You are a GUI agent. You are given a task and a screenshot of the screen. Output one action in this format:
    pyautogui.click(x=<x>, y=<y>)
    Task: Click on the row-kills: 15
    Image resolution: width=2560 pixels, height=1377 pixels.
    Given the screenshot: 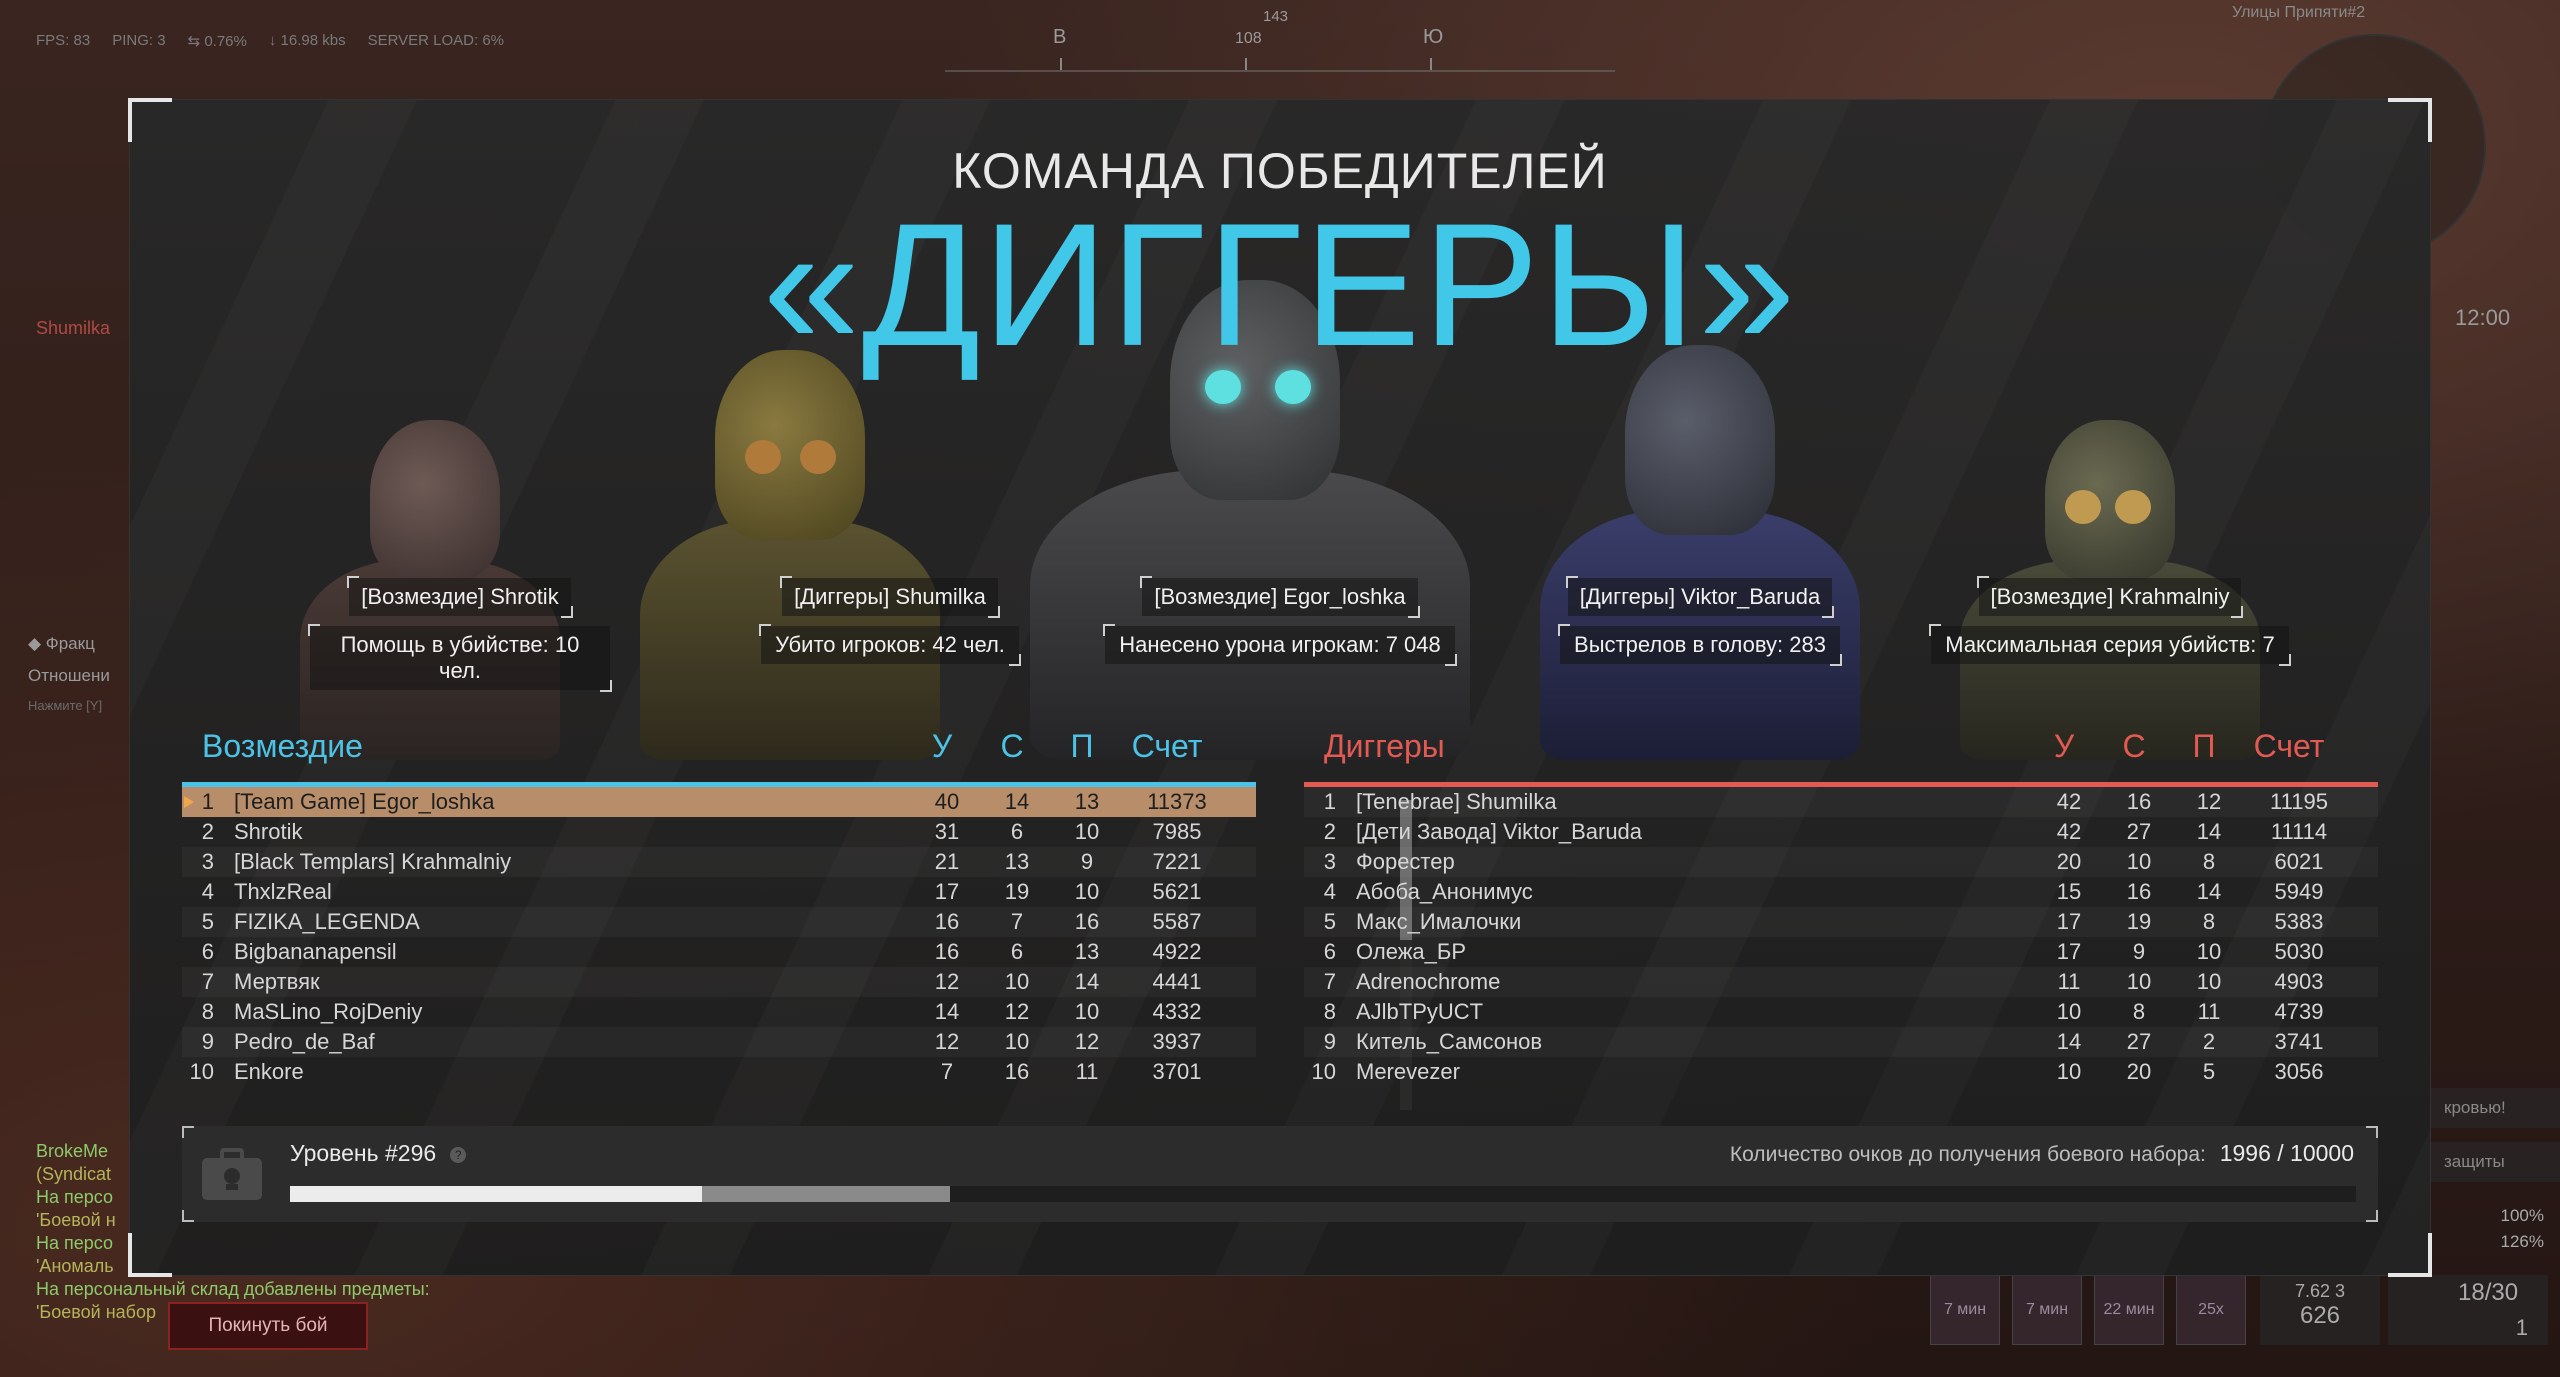 What is the action you would take?
    pyautogui.click(x=2069, y=891)
    